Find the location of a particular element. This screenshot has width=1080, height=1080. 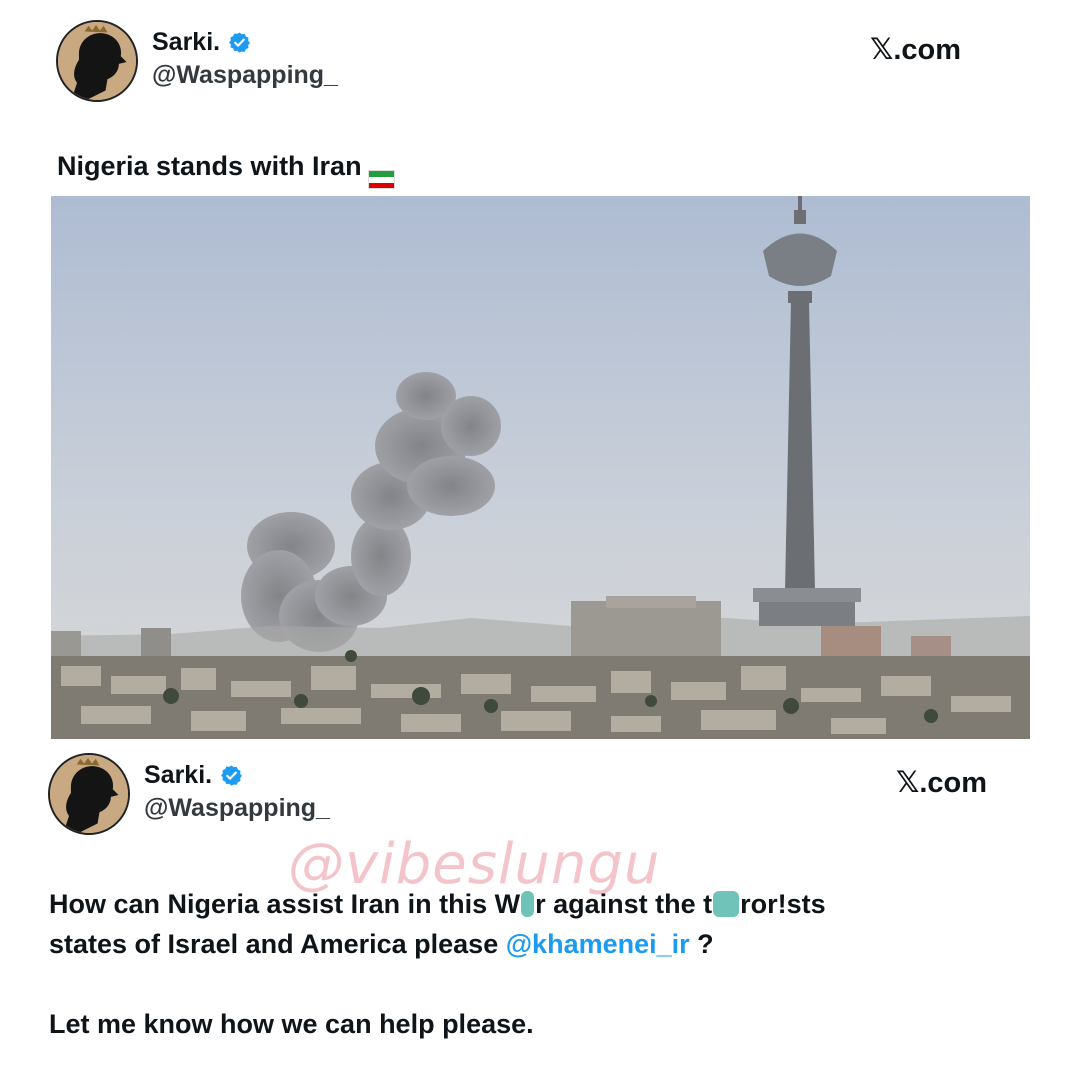

top-tweet-header: Sarki. @Waspapping_ is located at coordinates (197, 61).